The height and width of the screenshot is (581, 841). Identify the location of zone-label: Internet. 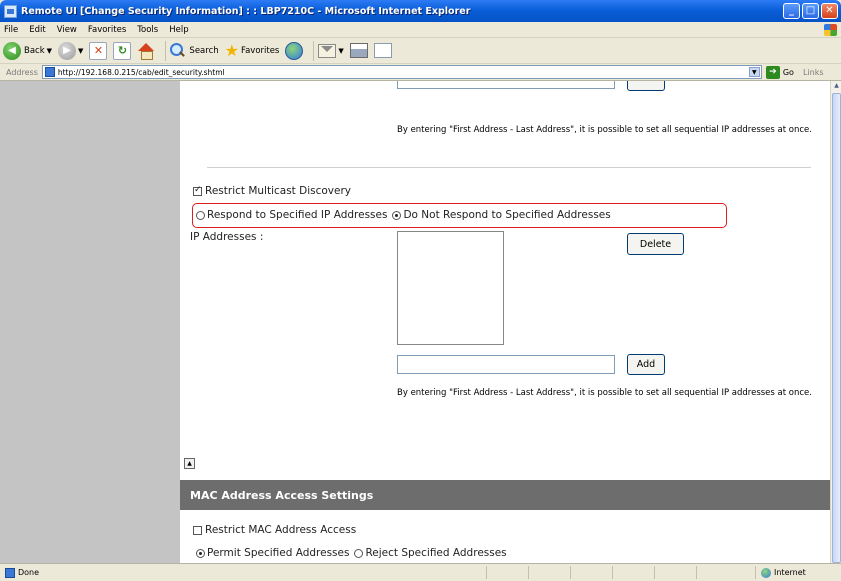
(790, 572).